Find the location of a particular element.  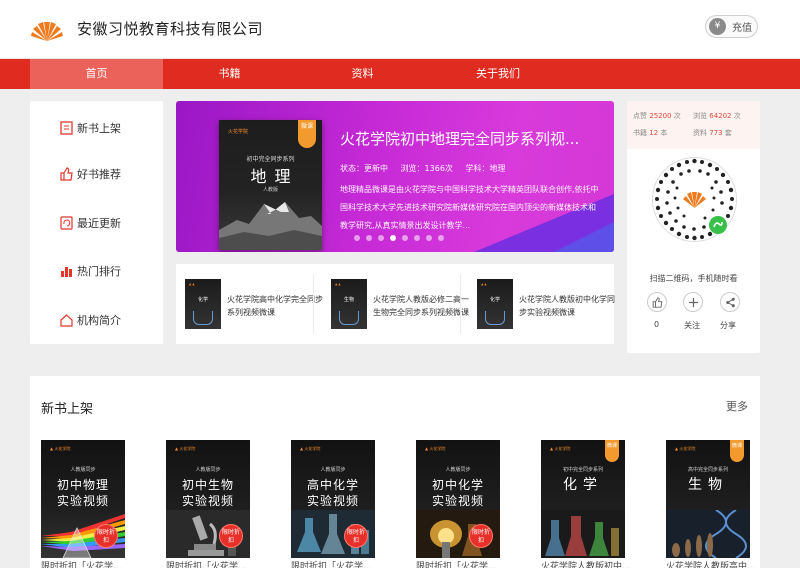

book-title: 化学 is located at coordinates (583, 485).